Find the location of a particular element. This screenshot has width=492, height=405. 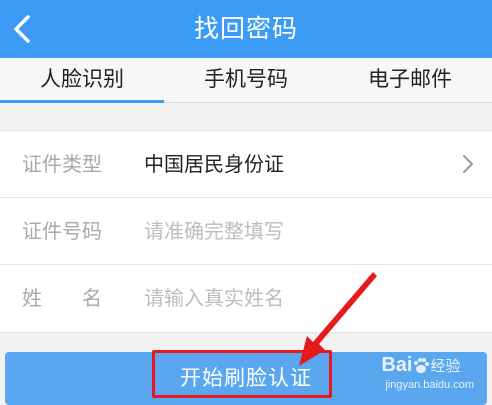

name-label: 姓 名 is located at coordinates (62, 298).